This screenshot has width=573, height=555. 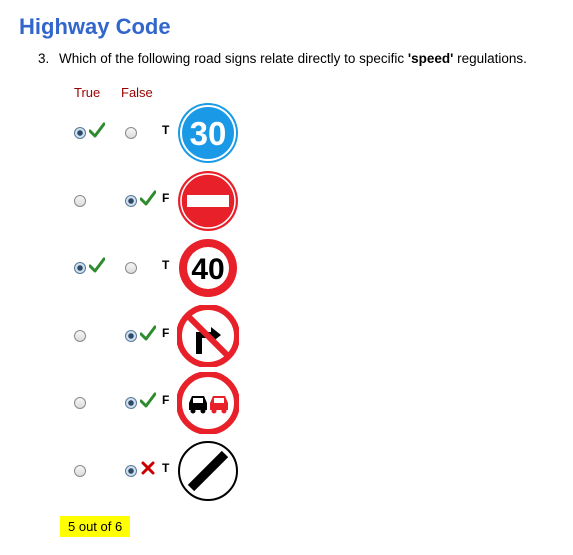 What do you see at coordinates (44, 58) in the screenshot?
I see `question-number: 3.` at bounding box center [44, 58].